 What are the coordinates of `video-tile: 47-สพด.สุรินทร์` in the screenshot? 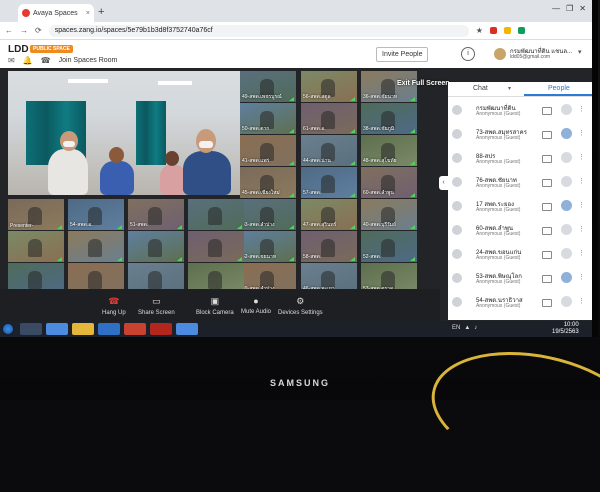 It's located at (329, 214).